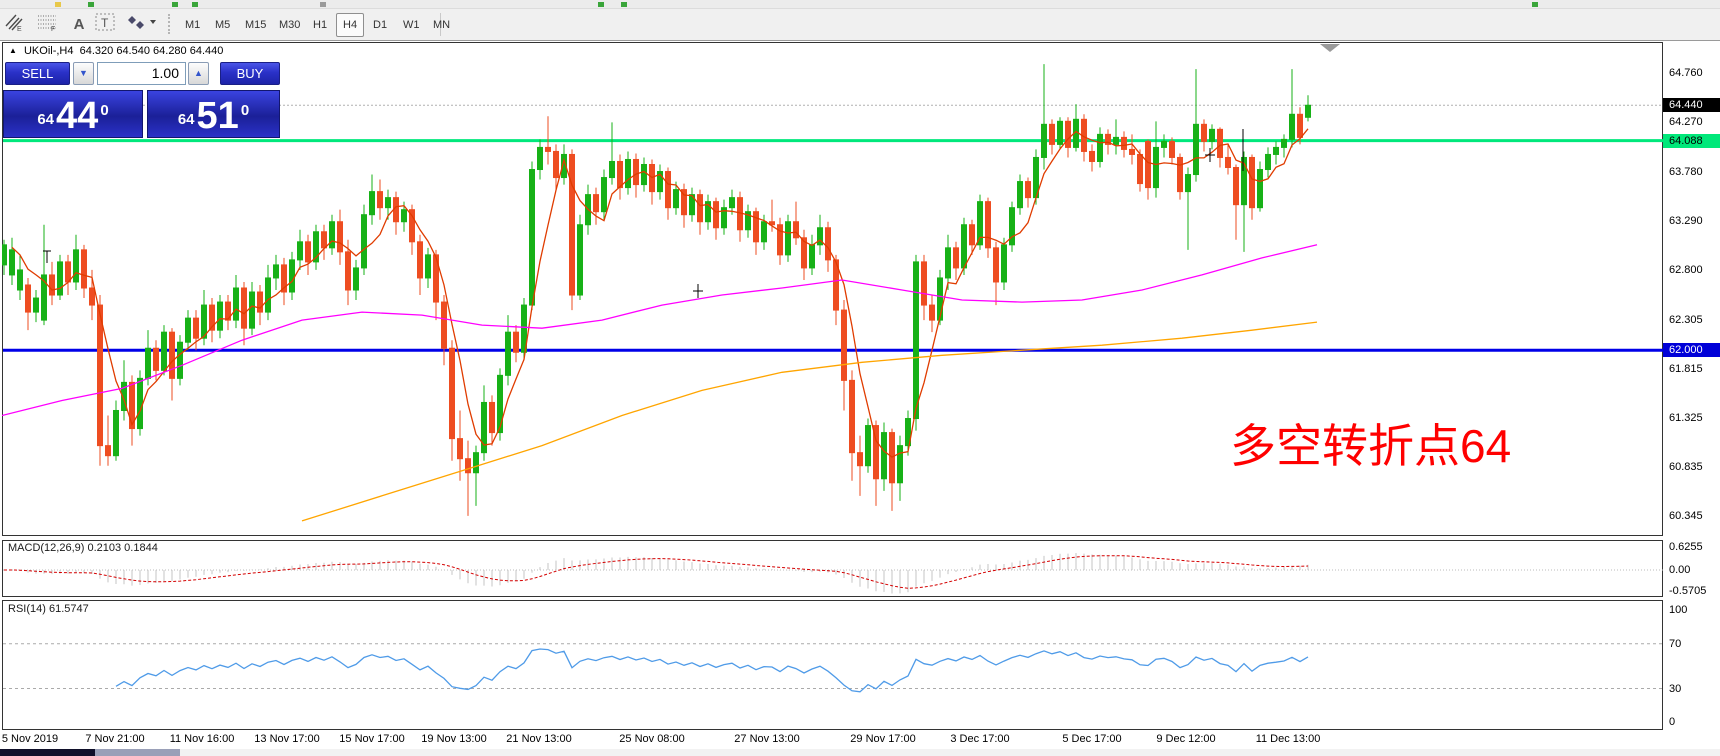 The height and width of the screenshot is (756, 1720). What do you see at coordinates (1686, 171) in the screenshot?
I see `price-tick: 63.780` at bounding box center [1686, 171].